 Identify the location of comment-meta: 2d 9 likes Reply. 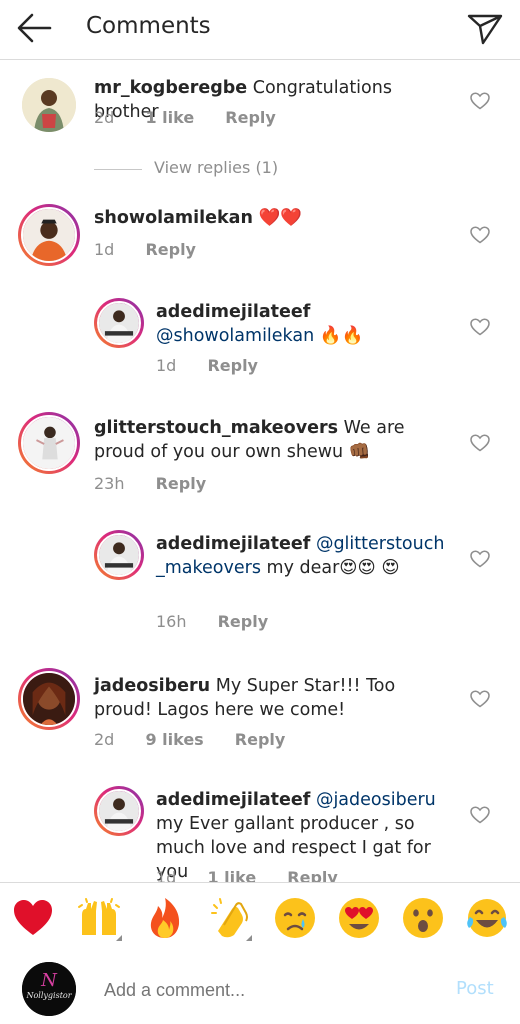
(202, 739).